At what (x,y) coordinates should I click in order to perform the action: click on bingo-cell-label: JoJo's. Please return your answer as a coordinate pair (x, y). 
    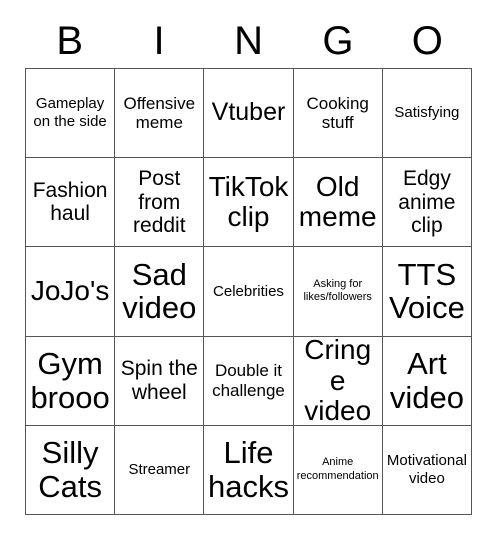
    Looking at the image, I should click on (70, 291).